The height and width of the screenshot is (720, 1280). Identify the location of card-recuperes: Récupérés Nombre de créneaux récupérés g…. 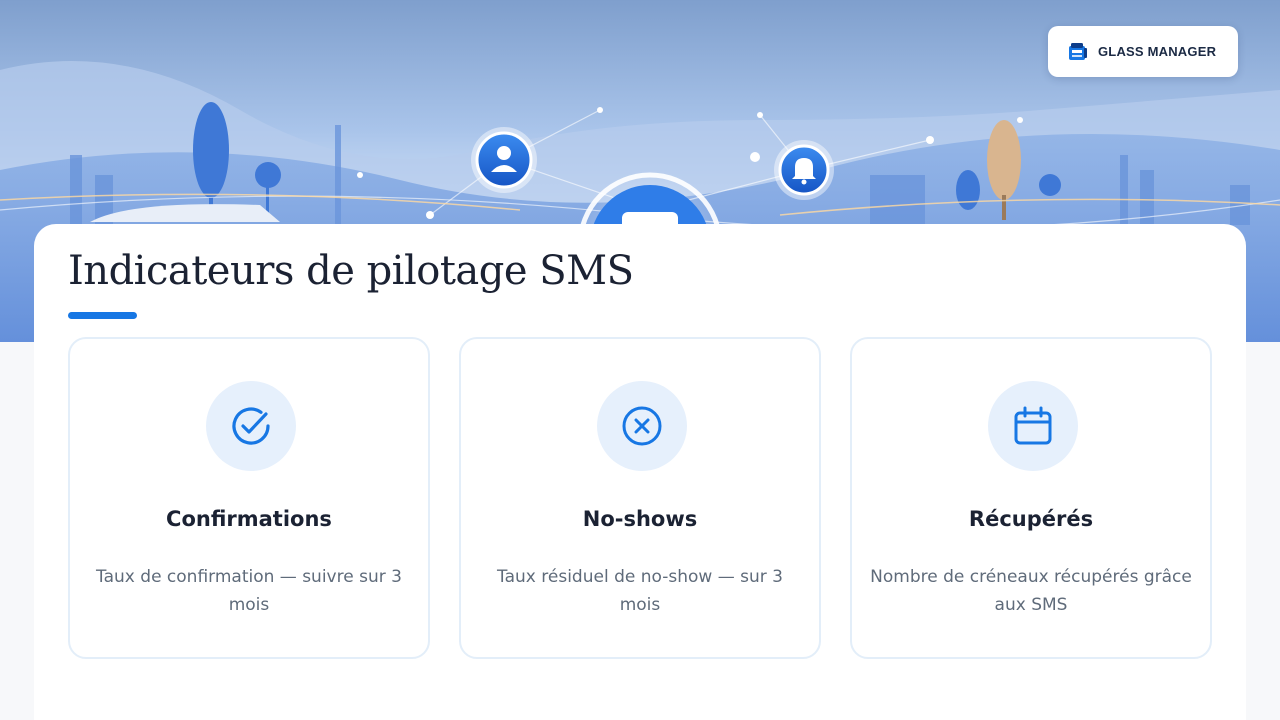
(1031, 498).